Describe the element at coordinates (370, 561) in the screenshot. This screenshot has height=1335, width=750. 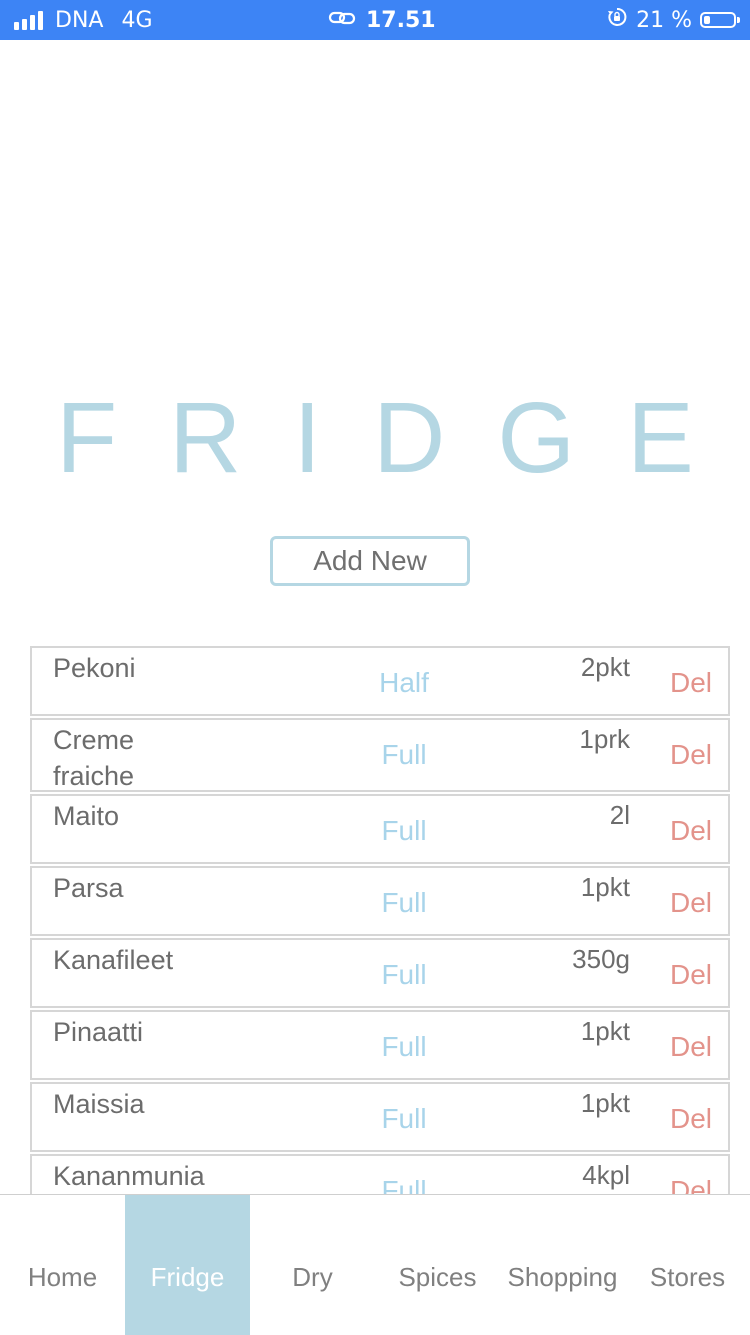
I see `add-new-button: Add New` at that location.